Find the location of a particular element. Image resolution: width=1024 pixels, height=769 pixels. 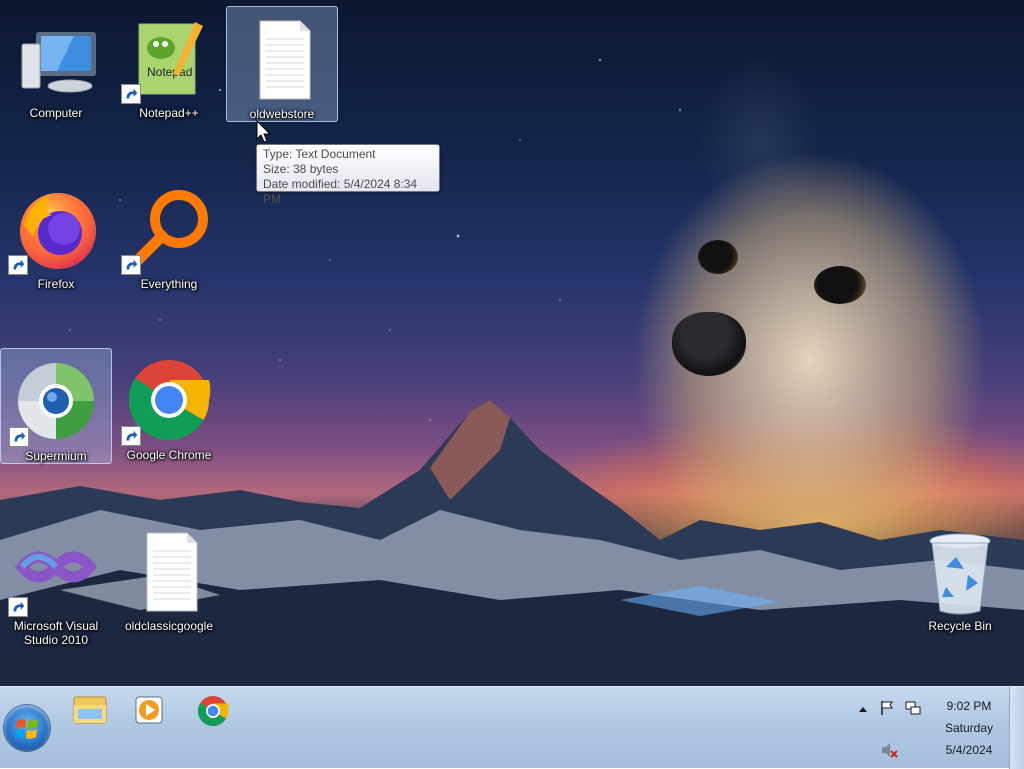

taskbar-pin-chrome is located at coordinates (213, 711).